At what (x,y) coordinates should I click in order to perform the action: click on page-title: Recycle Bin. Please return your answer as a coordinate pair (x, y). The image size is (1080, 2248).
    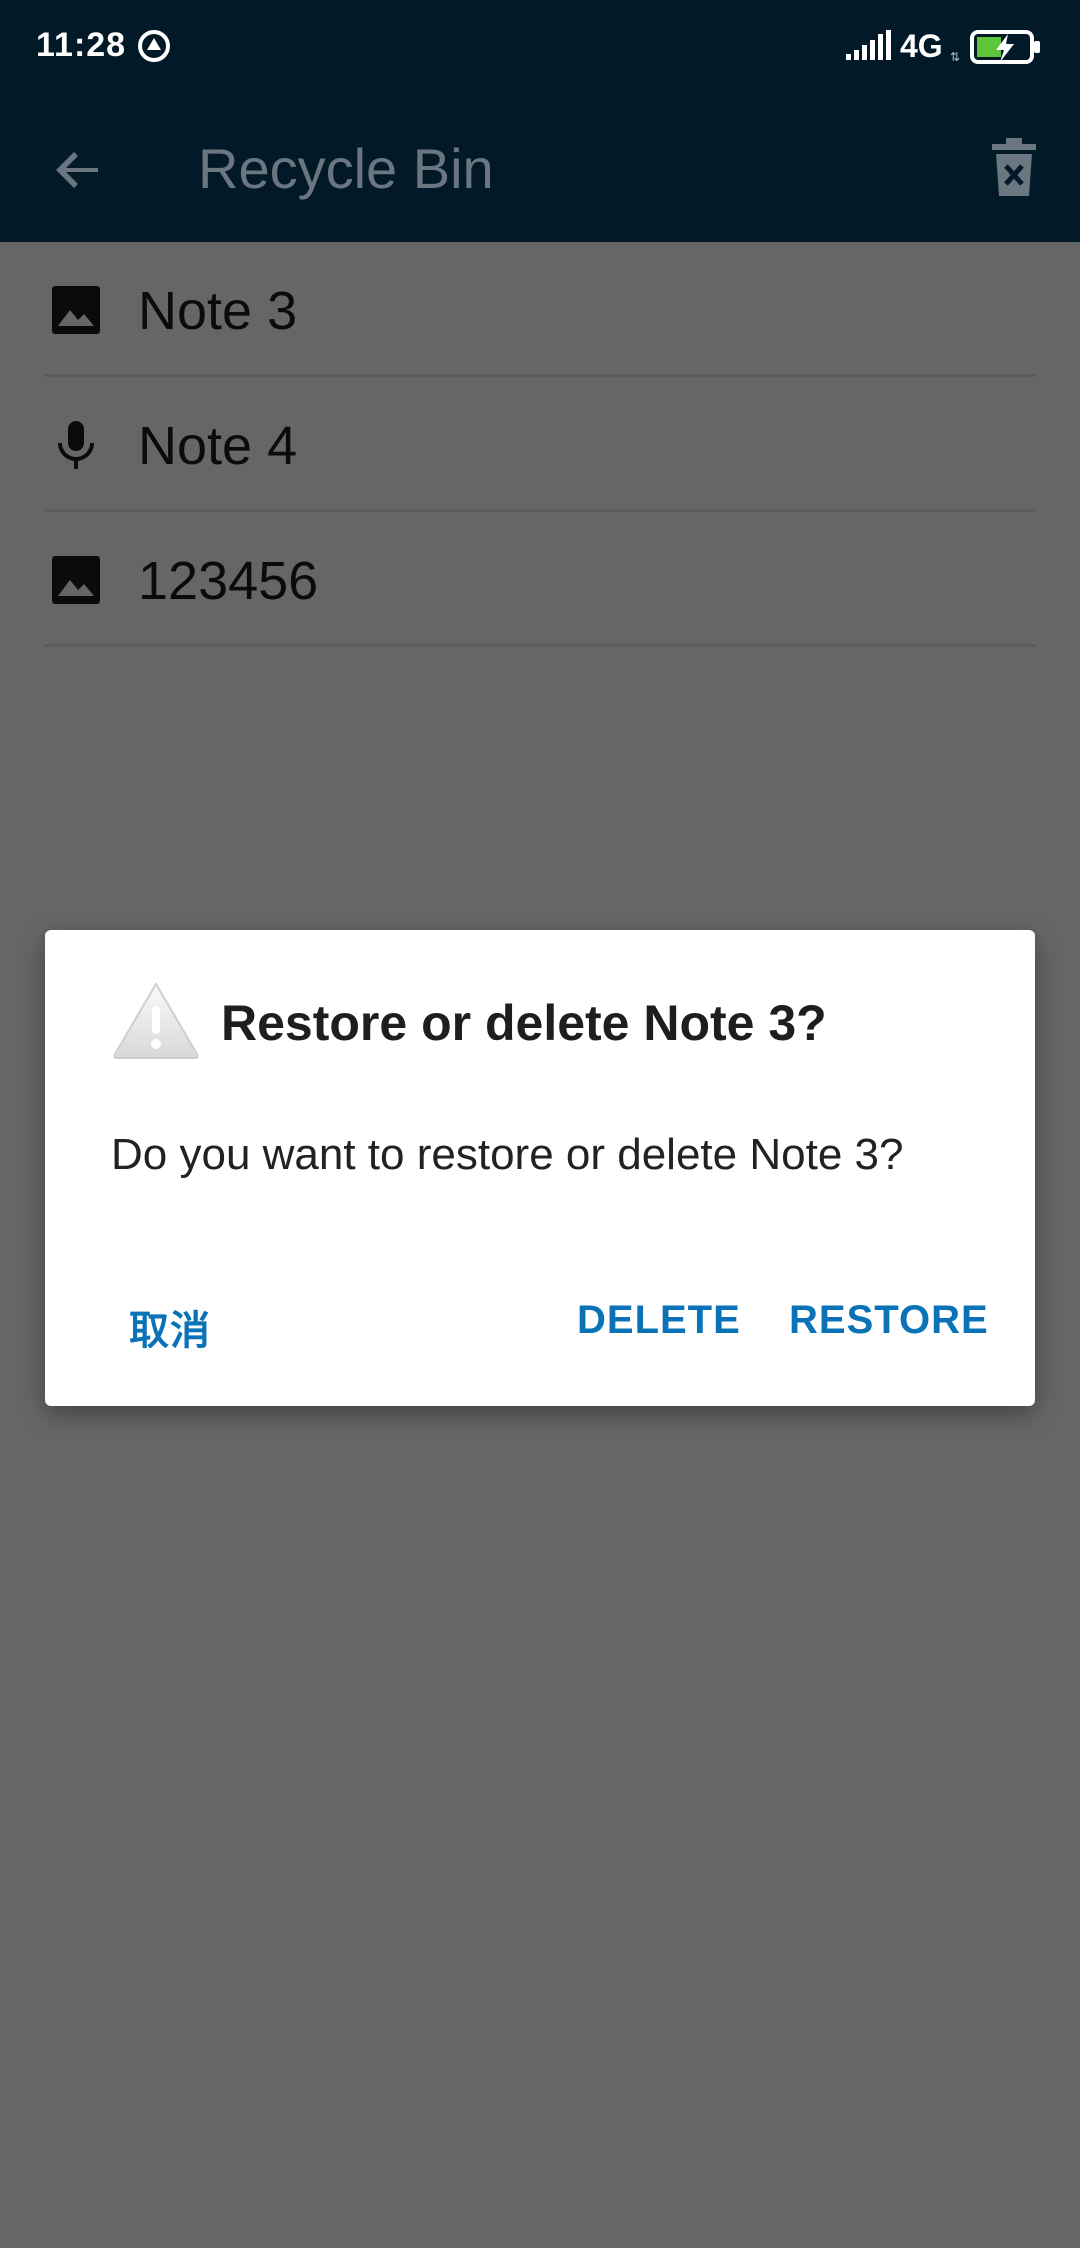
    Looking at the image, I should click on (346, 168).